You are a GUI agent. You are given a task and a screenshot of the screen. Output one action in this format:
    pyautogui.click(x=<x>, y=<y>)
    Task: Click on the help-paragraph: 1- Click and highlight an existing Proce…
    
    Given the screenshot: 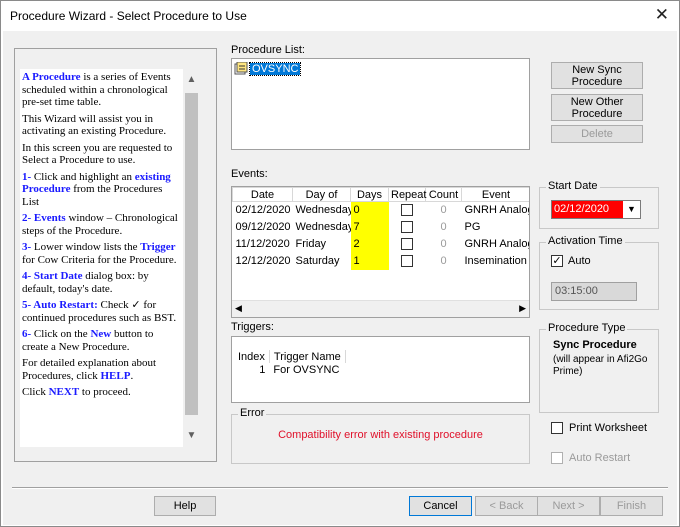 What is the action you would take?
    pyautogui.click(x=102, y=190)
    